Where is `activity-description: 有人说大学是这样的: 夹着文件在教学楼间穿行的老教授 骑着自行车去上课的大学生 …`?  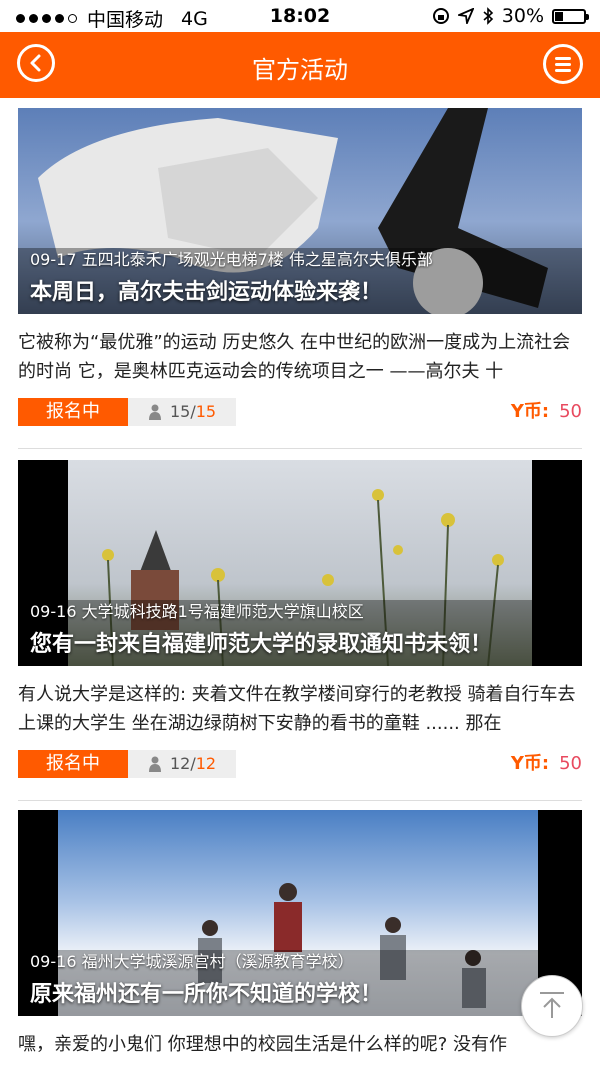 activity-description: 有人说大学是这样的: 夹着文件在教学楼间穿行的老教授 骑着自行车去上课的大学生 … is located at coordinates (297, 709).